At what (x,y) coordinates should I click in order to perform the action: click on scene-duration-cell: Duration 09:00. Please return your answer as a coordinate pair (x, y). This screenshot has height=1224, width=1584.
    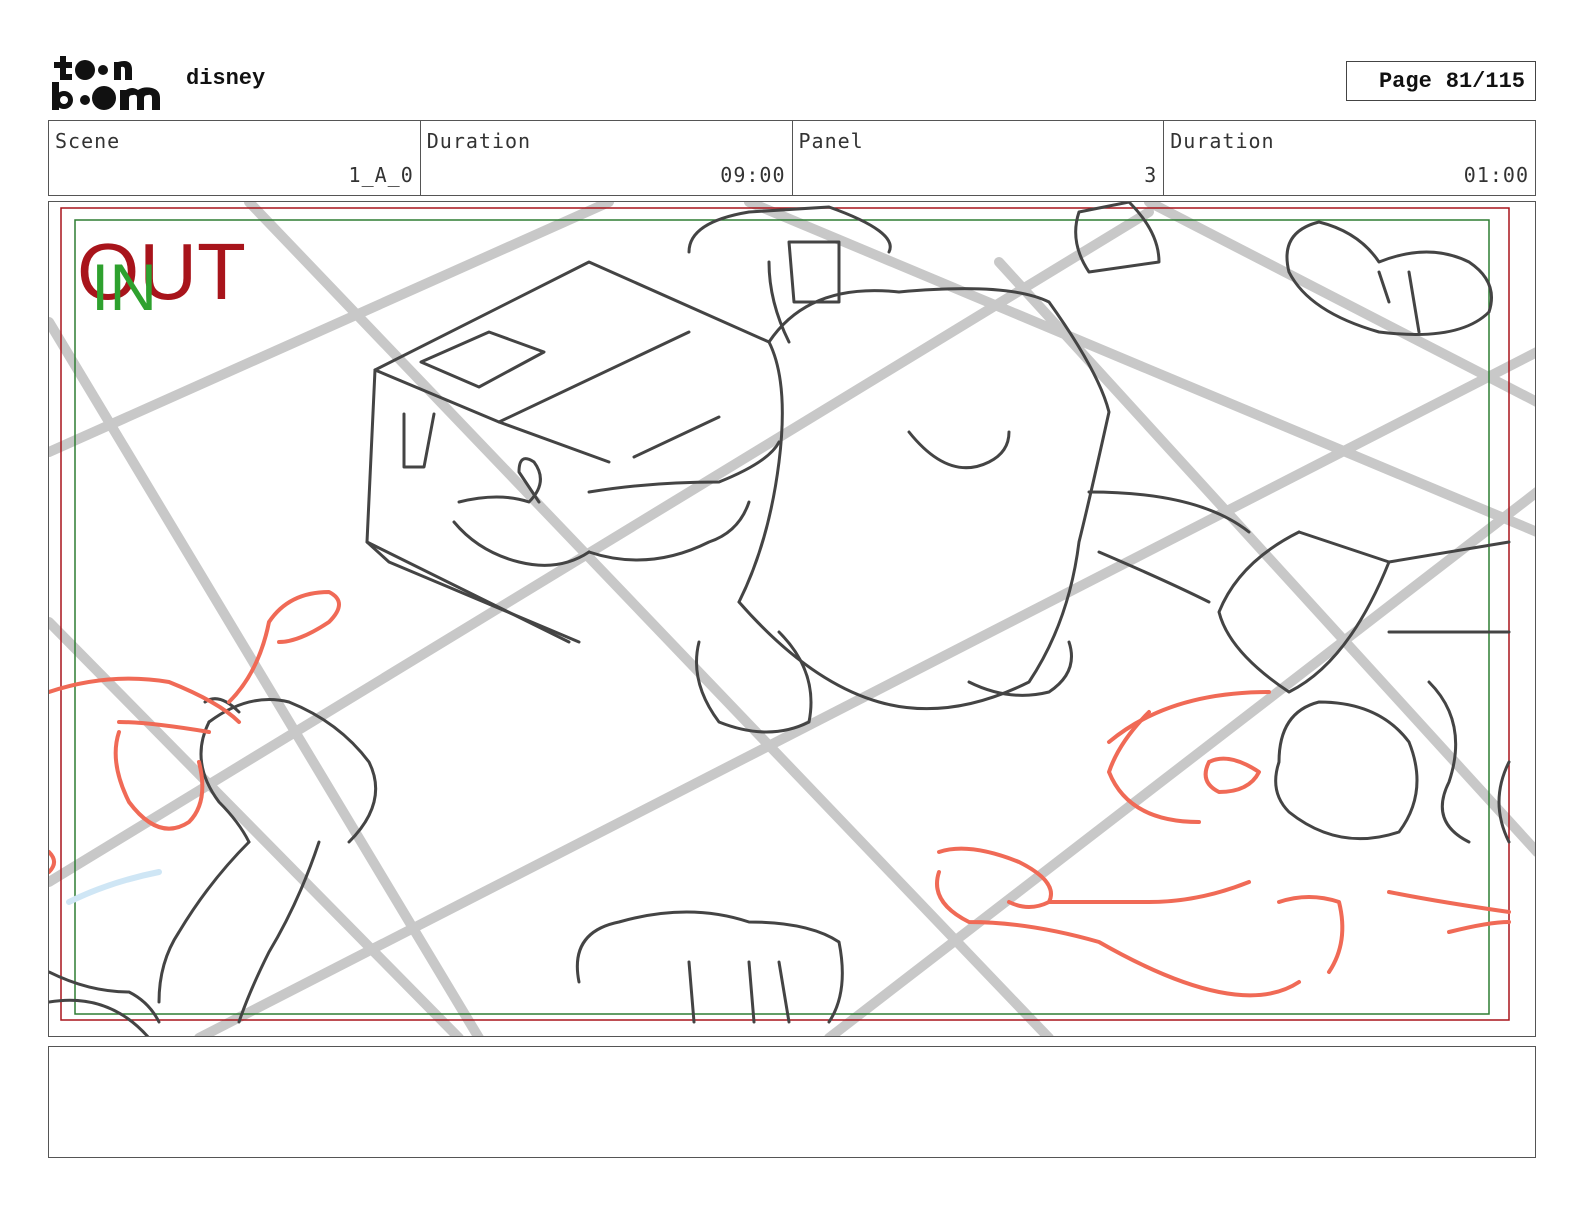
    Looking at the image, I should click on (607, 158).